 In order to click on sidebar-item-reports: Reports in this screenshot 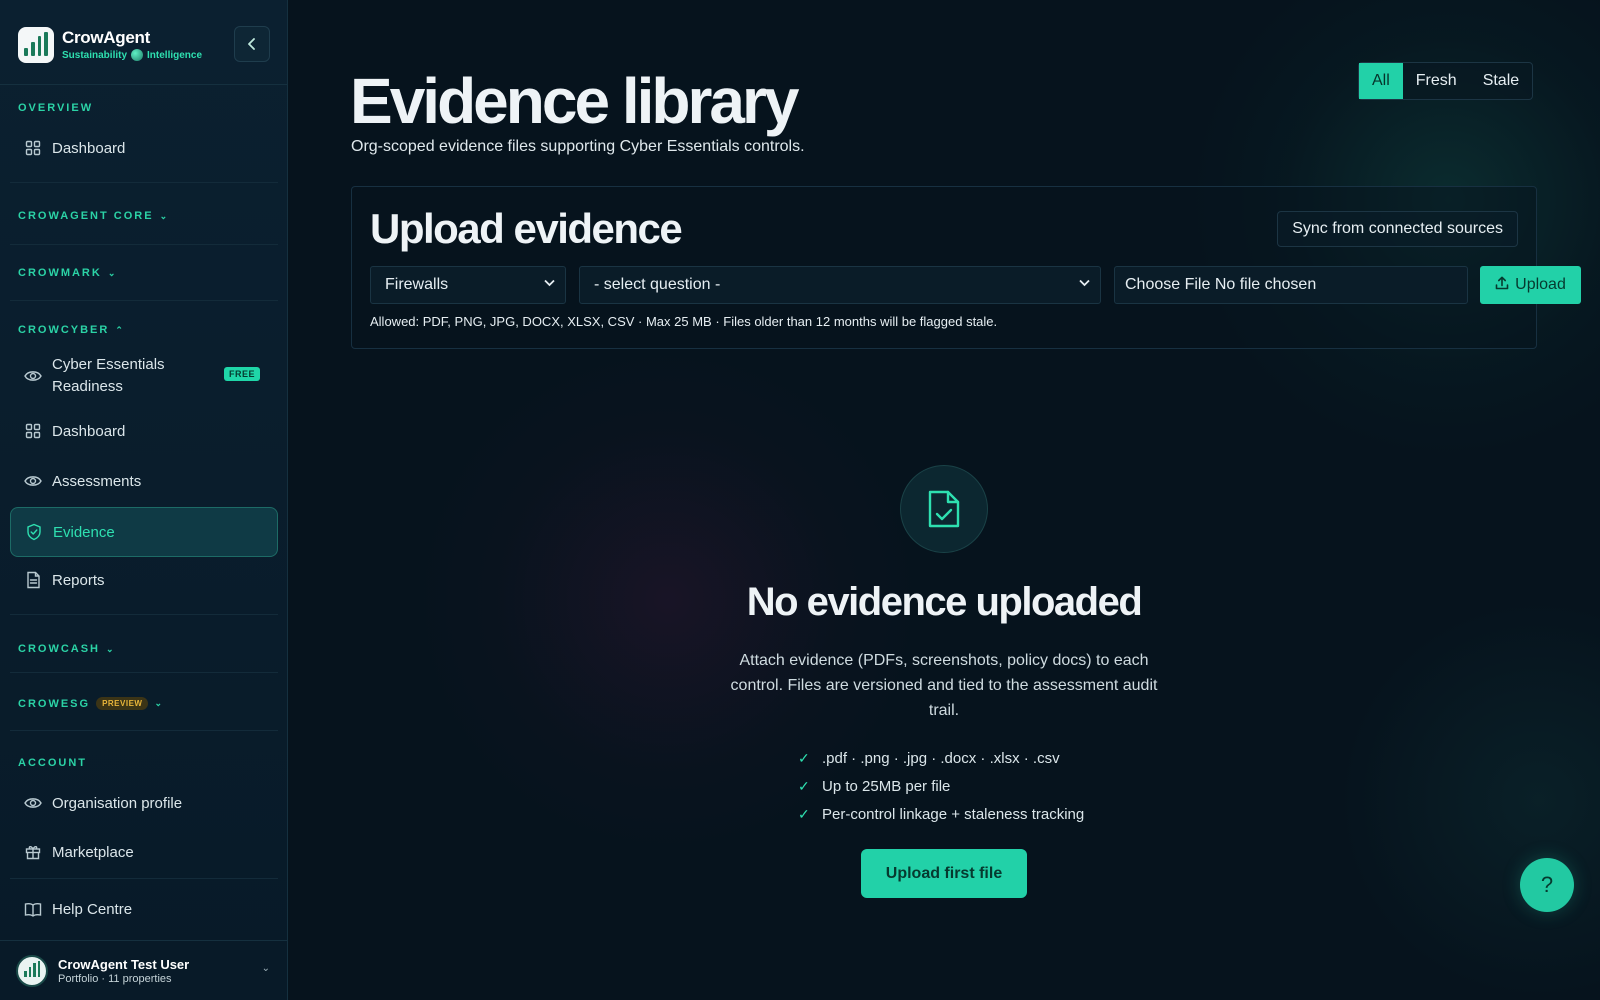, I will do `click(144, 580)`.